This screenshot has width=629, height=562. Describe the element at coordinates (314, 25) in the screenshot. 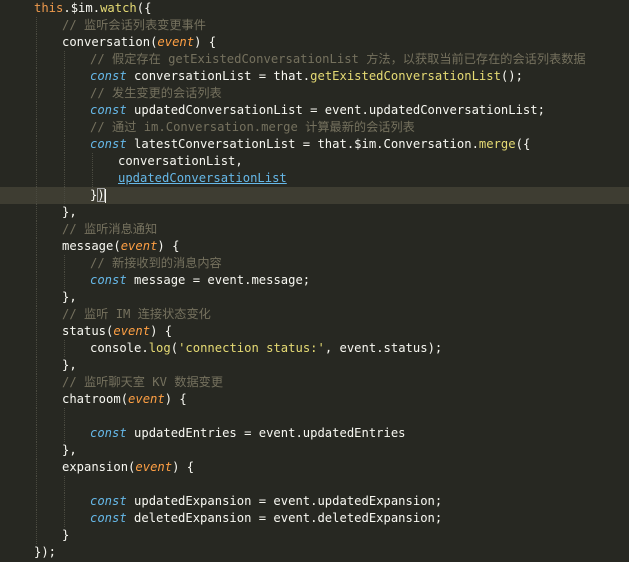

I see `code-line: // 监听会话列表变更事件` at that location.